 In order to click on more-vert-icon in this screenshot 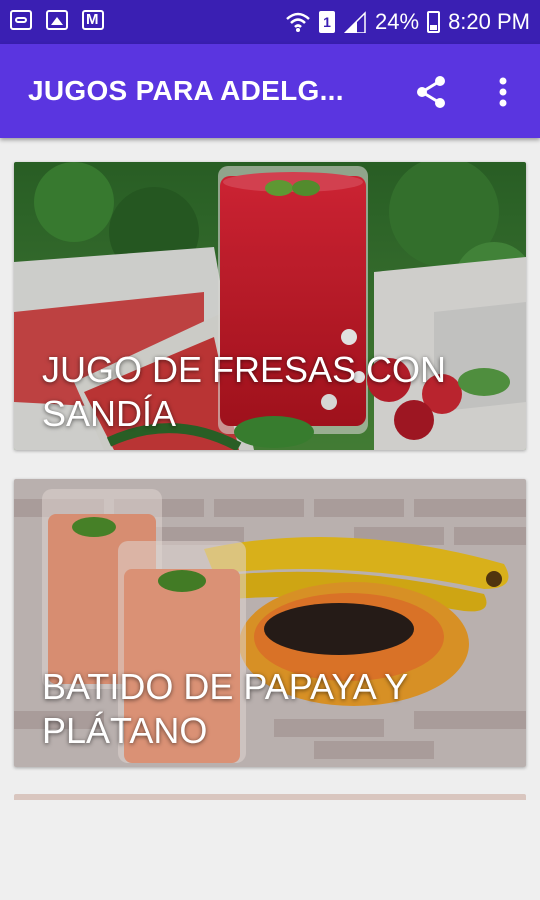, I will do `click(503, 92)`.